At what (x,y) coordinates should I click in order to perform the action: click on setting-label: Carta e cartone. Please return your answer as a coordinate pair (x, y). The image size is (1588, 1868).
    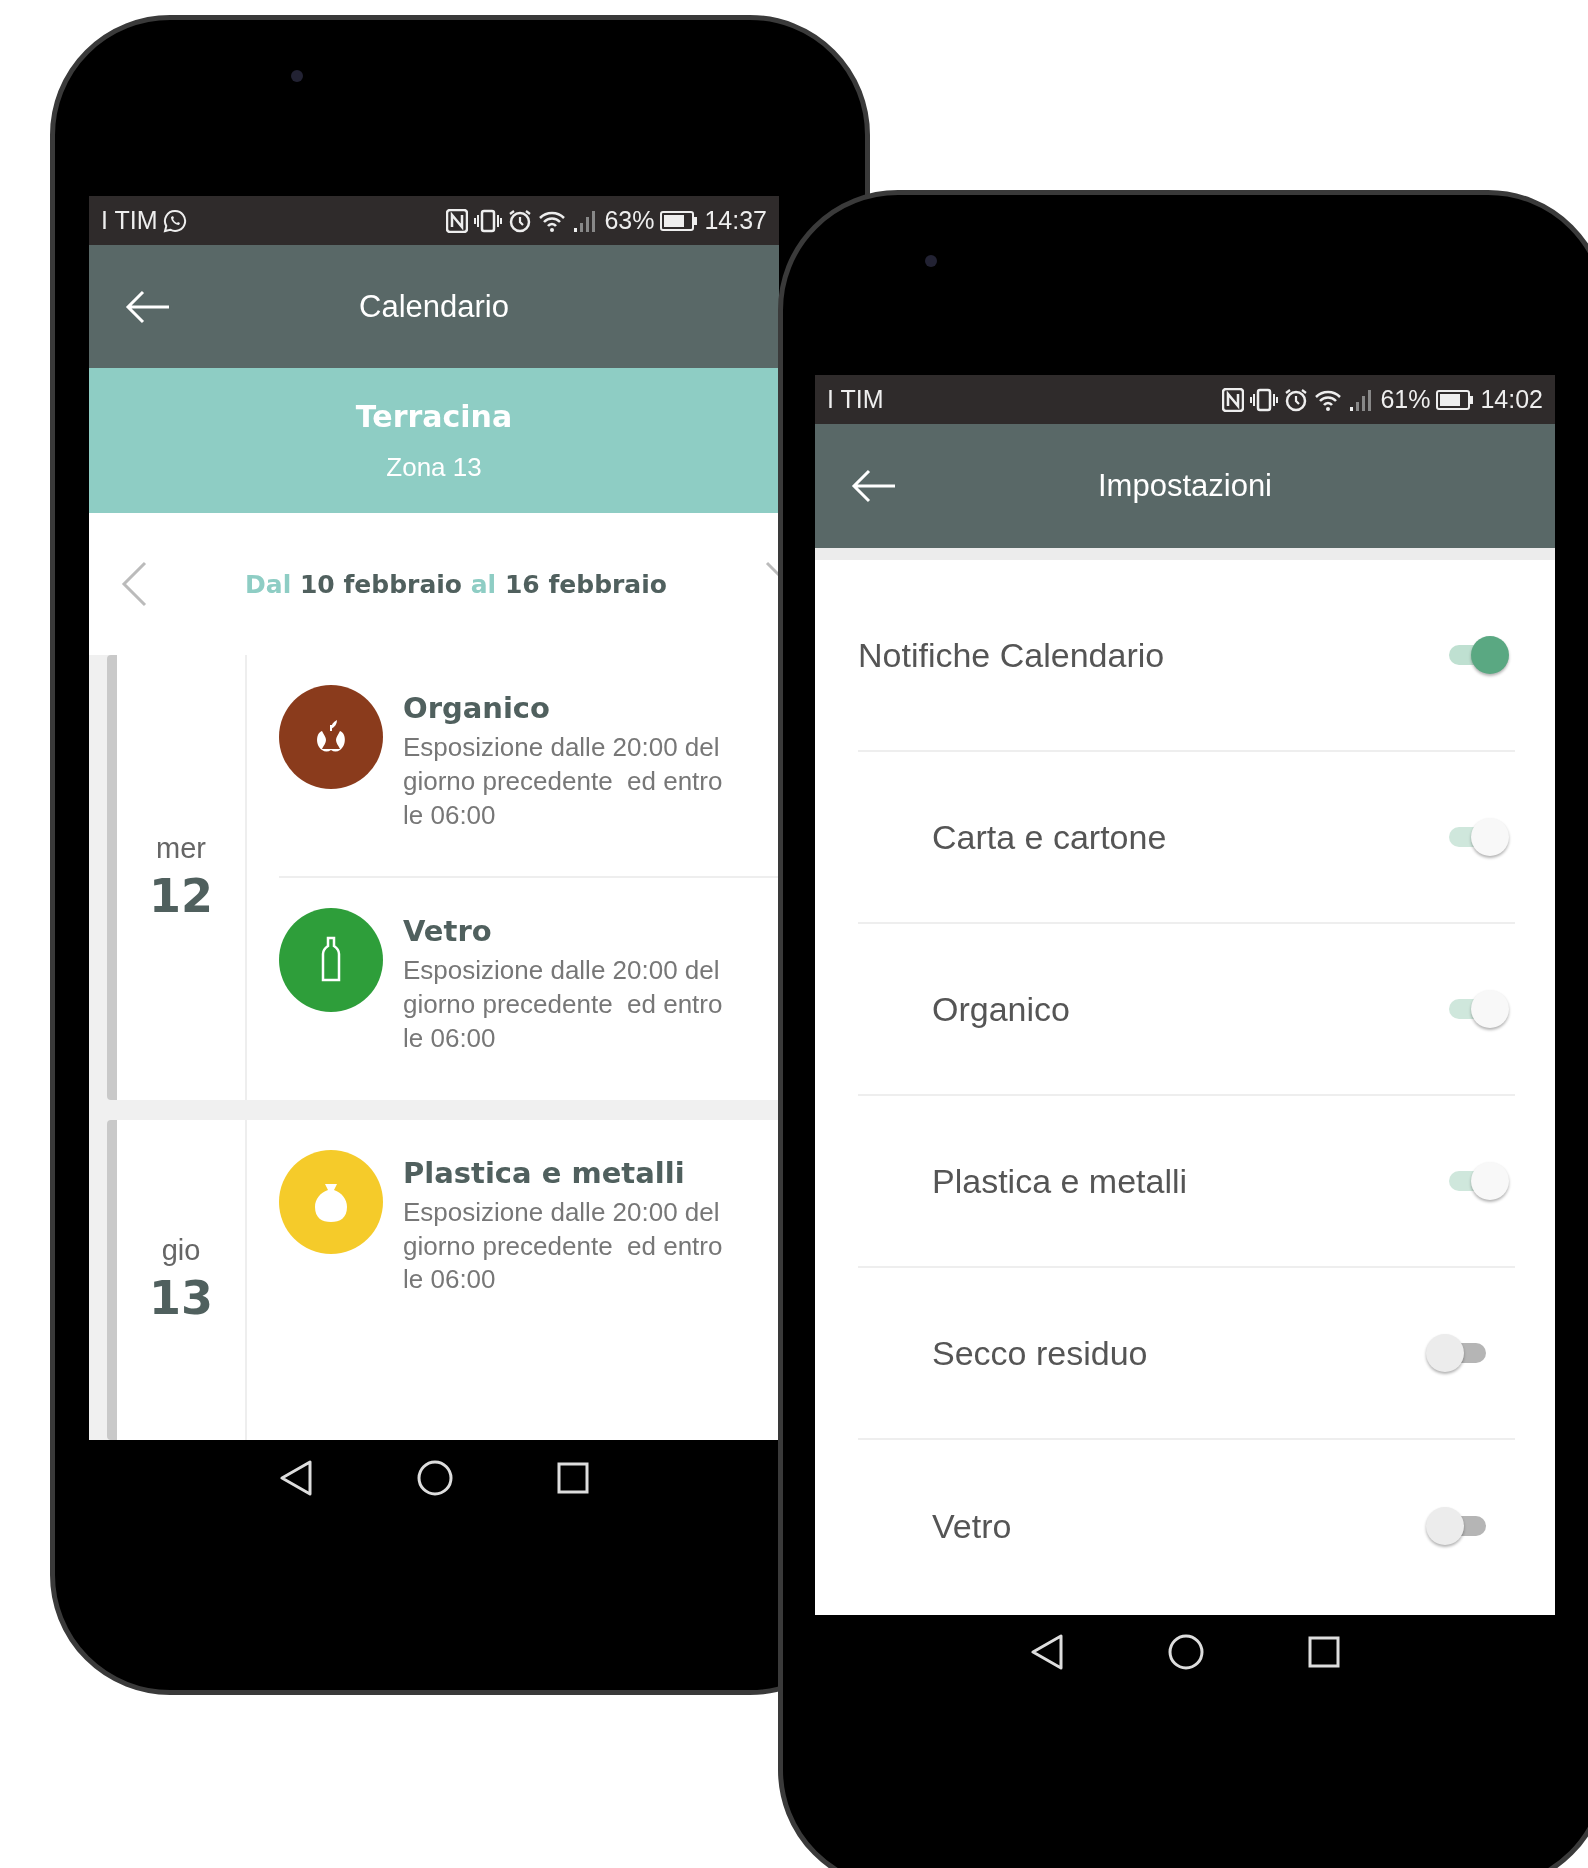
    Looking at the image, I should click on (1049, 837).